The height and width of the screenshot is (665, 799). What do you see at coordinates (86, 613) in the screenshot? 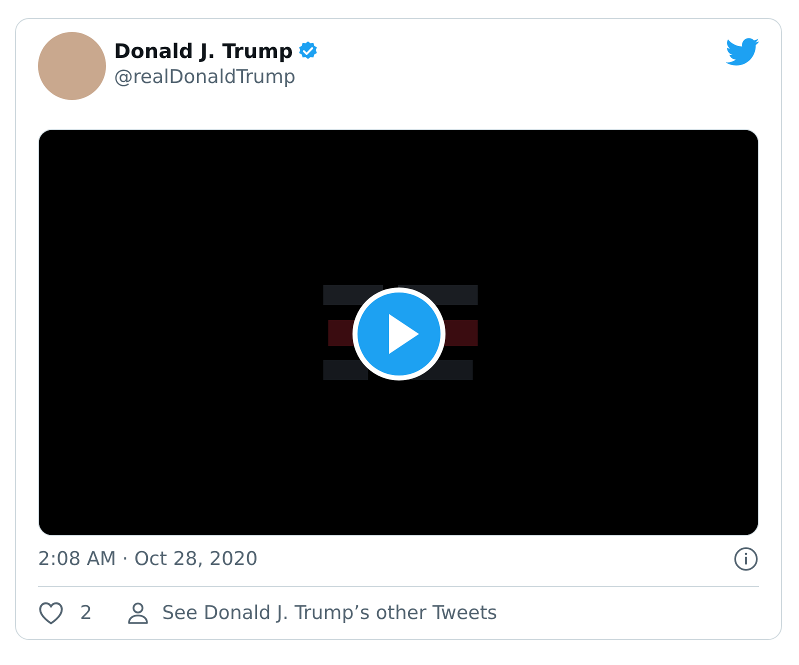
I see `like-count: 2` at bounding box center [86, 613].